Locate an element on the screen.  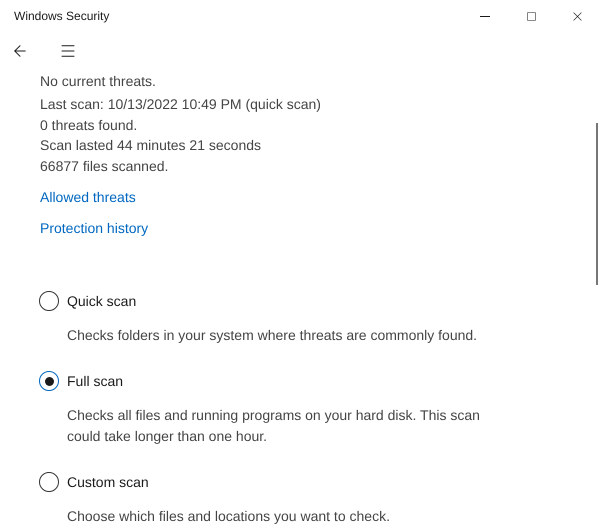
maximize-icon is located at coordinates (531, 16).